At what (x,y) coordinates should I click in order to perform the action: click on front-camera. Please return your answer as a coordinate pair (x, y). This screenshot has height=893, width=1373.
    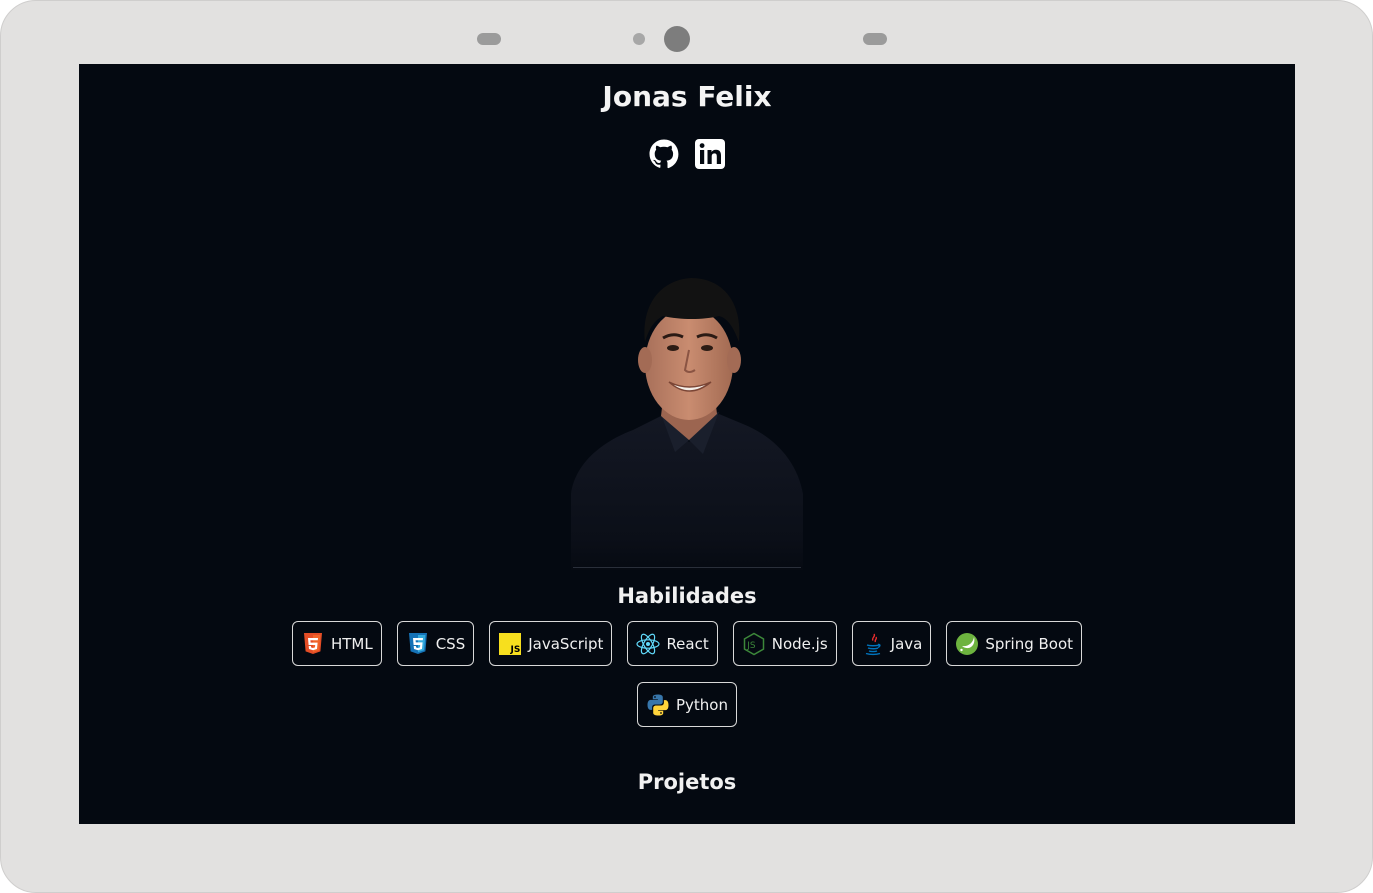
    Looking at the image, I should click on (677, 39).